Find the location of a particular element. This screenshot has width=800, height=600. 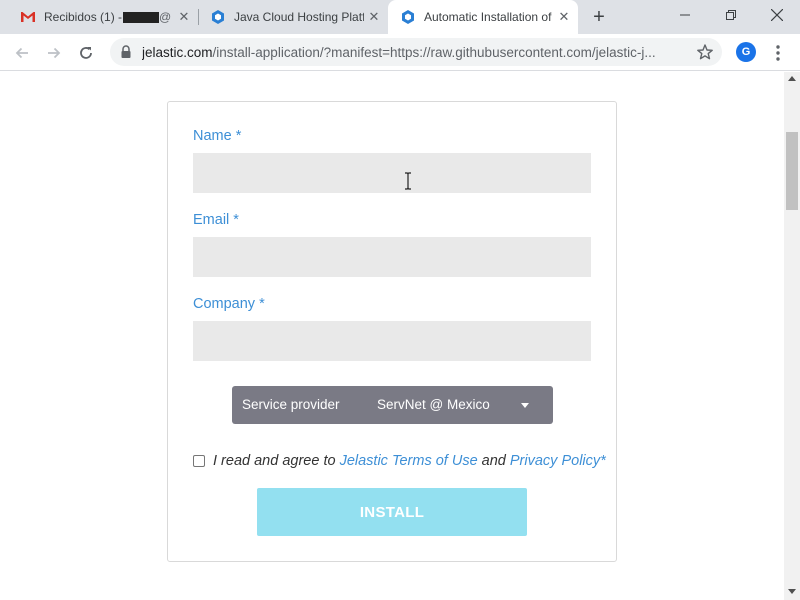

forward-arrow-icon is located at coordinates (54, 53).